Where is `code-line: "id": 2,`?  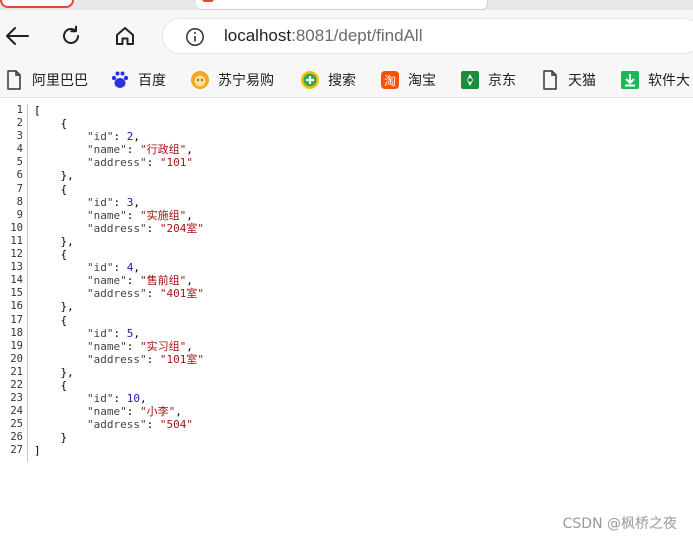 code-line: "id": 2, is located at coordinates (113, 137).